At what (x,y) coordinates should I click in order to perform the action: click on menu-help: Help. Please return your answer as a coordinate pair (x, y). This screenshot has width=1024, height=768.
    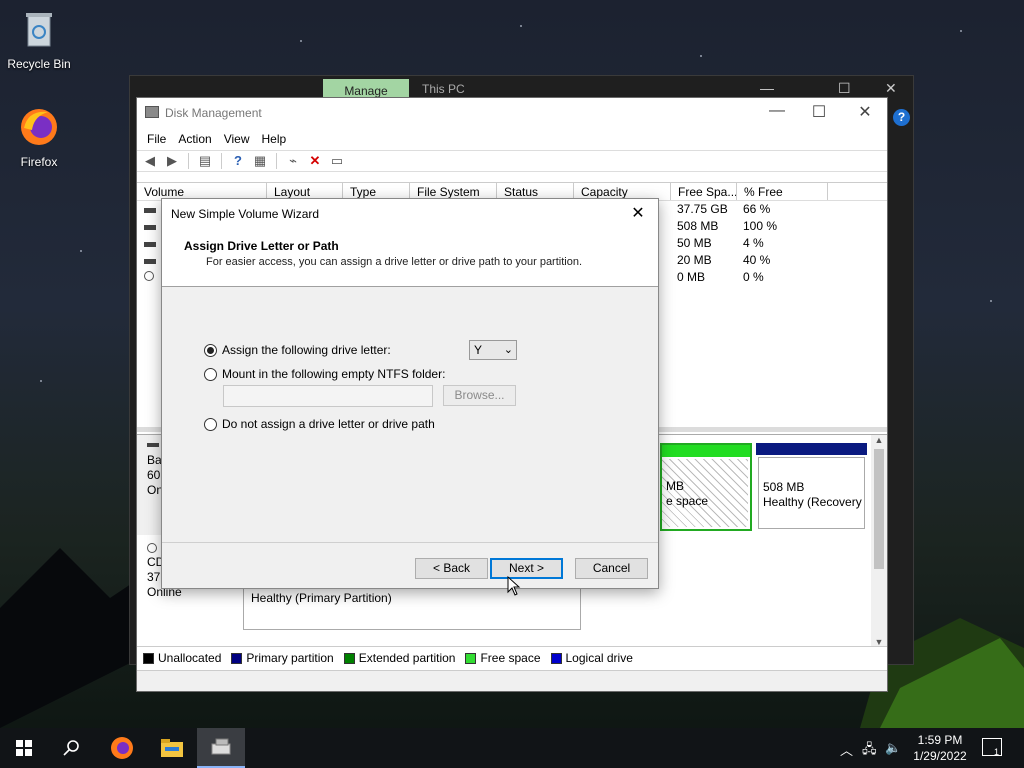
    Looking at the image, I should click on (274, 139).